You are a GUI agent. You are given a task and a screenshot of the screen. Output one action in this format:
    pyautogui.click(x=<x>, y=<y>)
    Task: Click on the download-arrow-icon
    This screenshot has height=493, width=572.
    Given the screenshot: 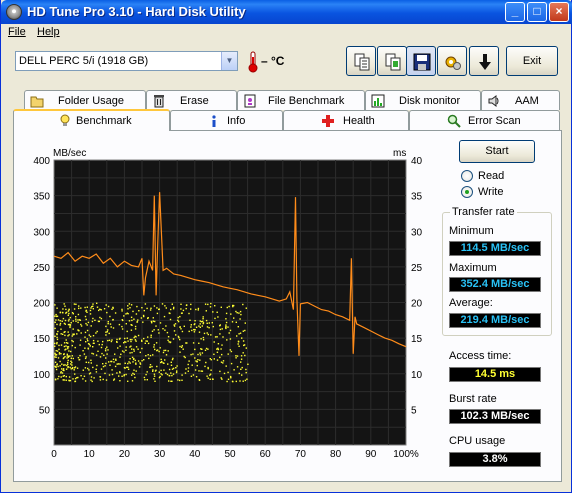 What is the action you would take?
    pyautogui.click(x=485, y=62)
    